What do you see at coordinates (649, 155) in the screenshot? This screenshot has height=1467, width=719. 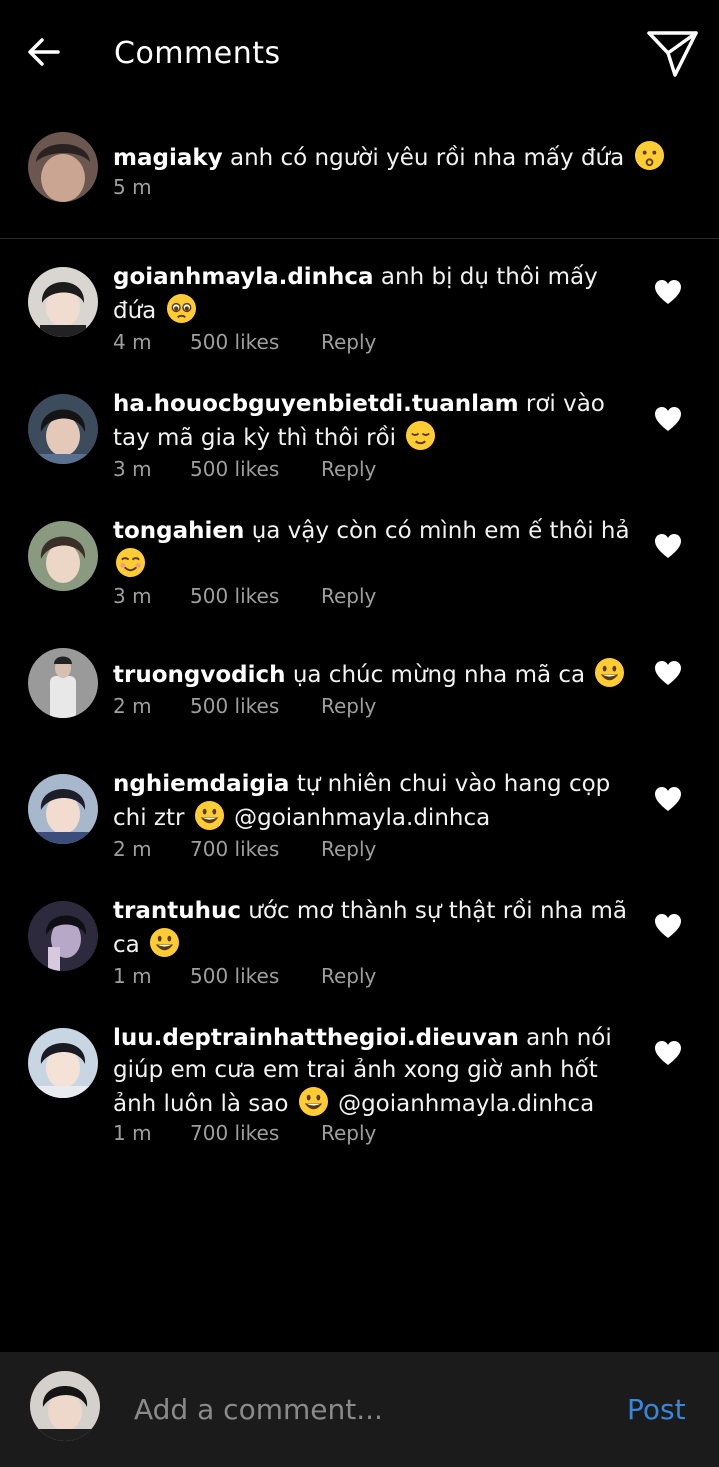 I see `kissing-face-icon` at bounding box center [649, 155].